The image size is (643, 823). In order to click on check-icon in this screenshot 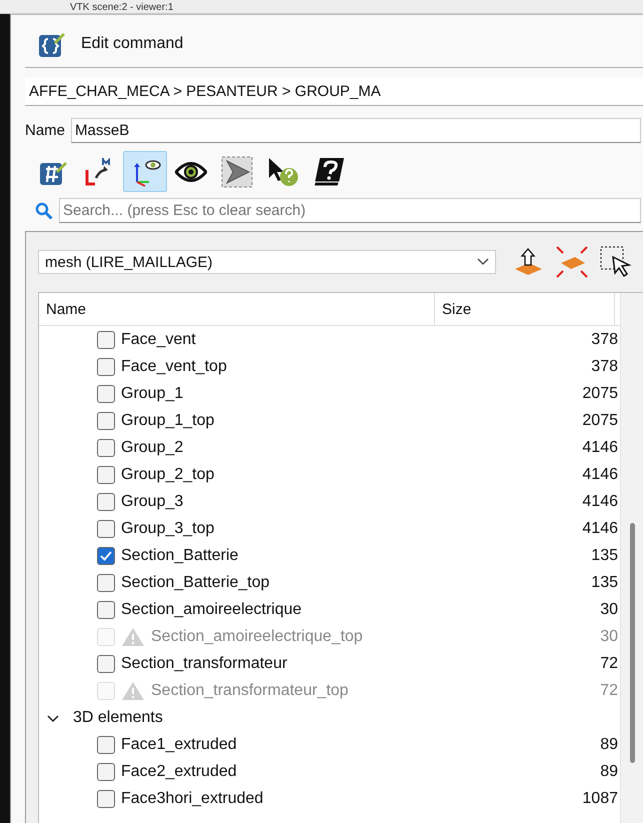, I will do `click(106, 555)`.